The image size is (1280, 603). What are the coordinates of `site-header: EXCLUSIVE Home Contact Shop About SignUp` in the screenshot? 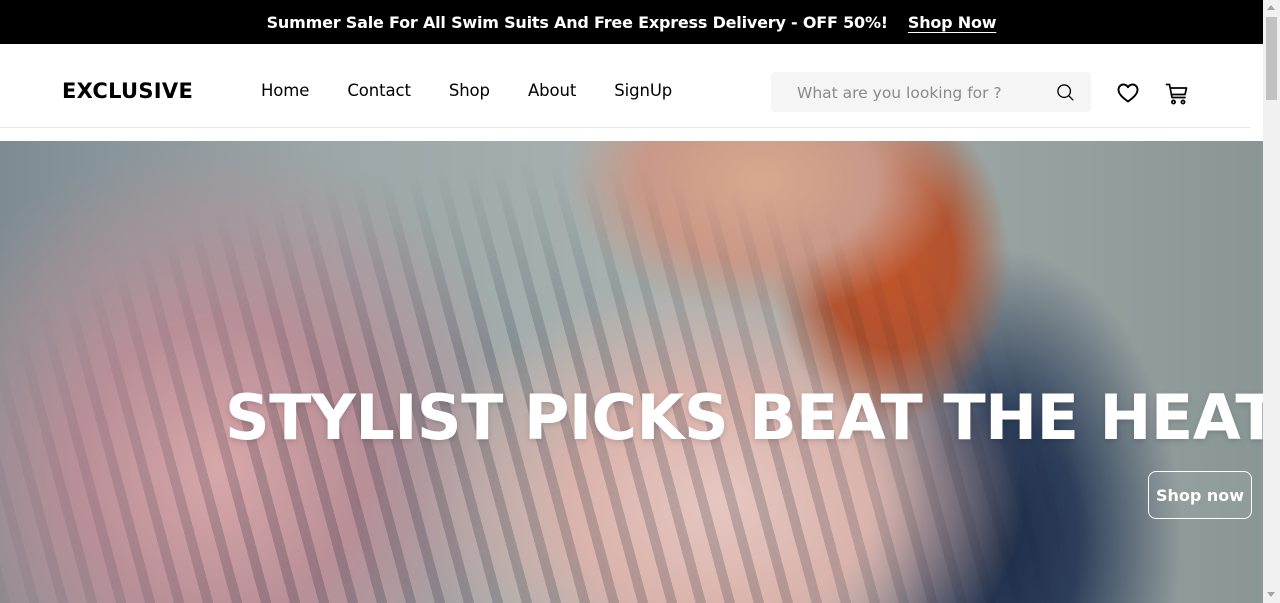 It's located at (631, 86).